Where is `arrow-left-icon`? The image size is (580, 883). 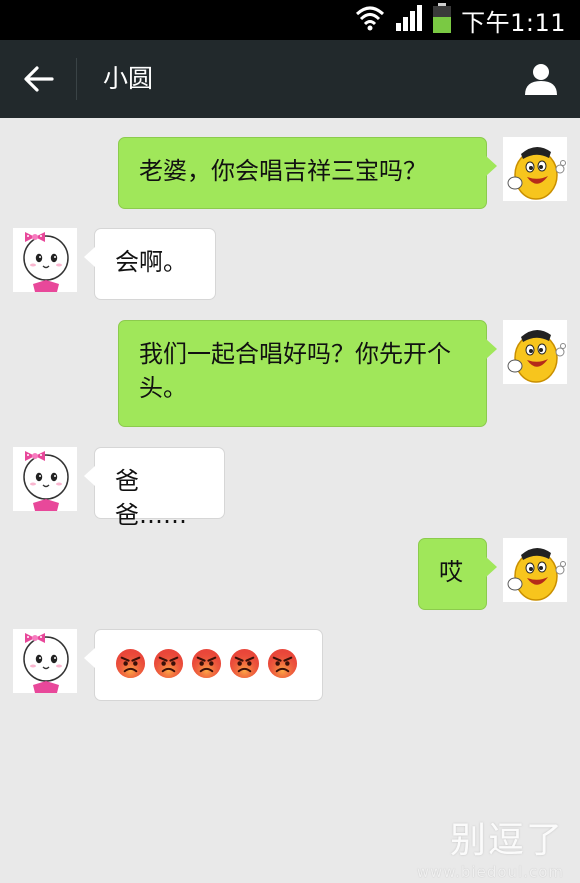 arrow-left-icon is located at coordinates (39, 79).